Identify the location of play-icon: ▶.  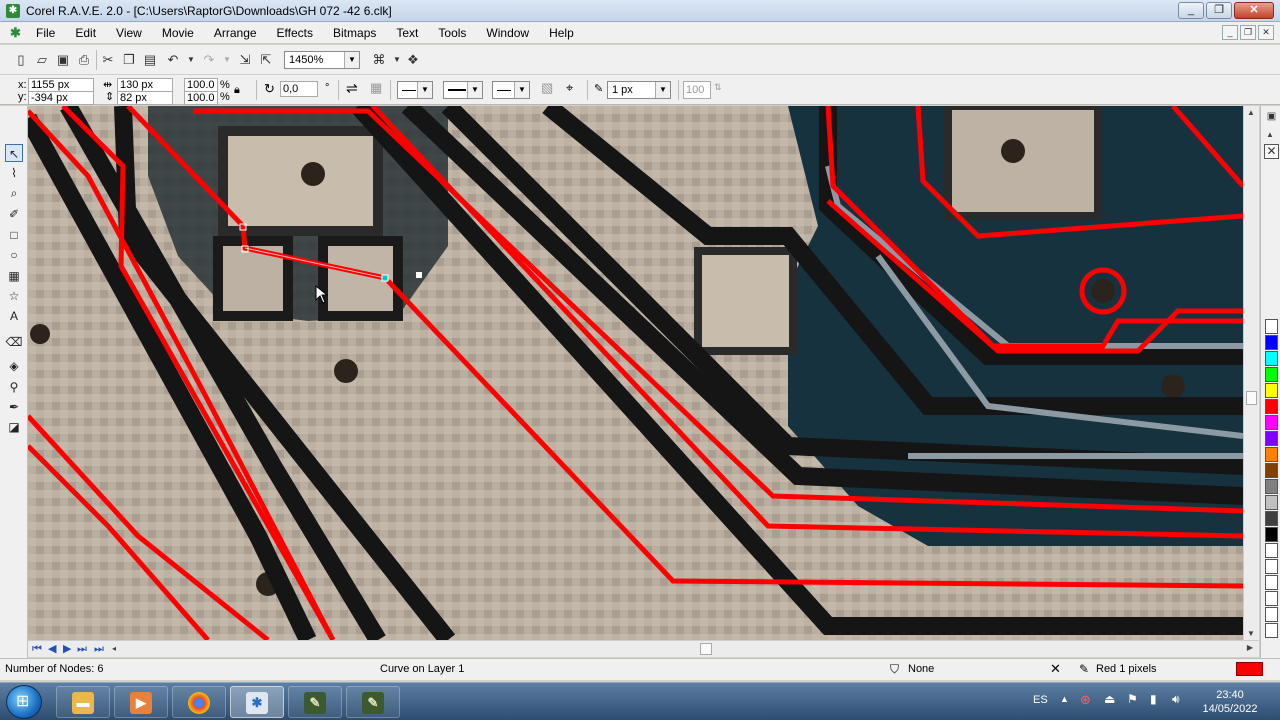
(67, 649).